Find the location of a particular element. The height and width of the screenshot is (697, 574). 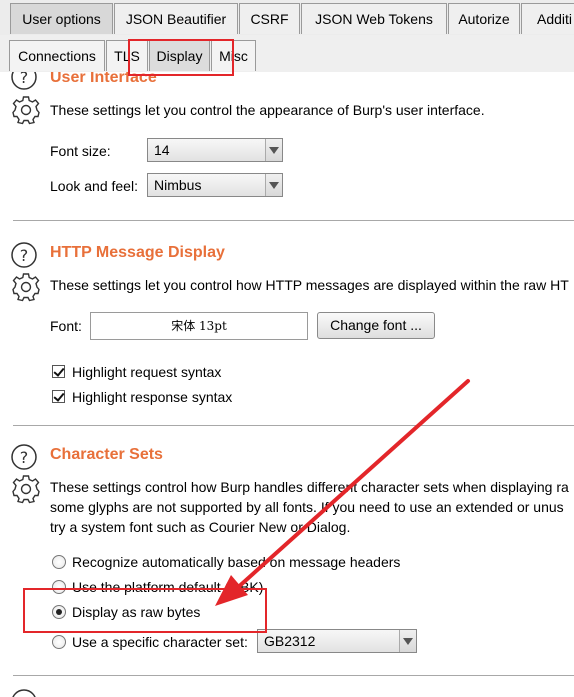

annotation-arrow-icon is located at coordinates (342, 492).